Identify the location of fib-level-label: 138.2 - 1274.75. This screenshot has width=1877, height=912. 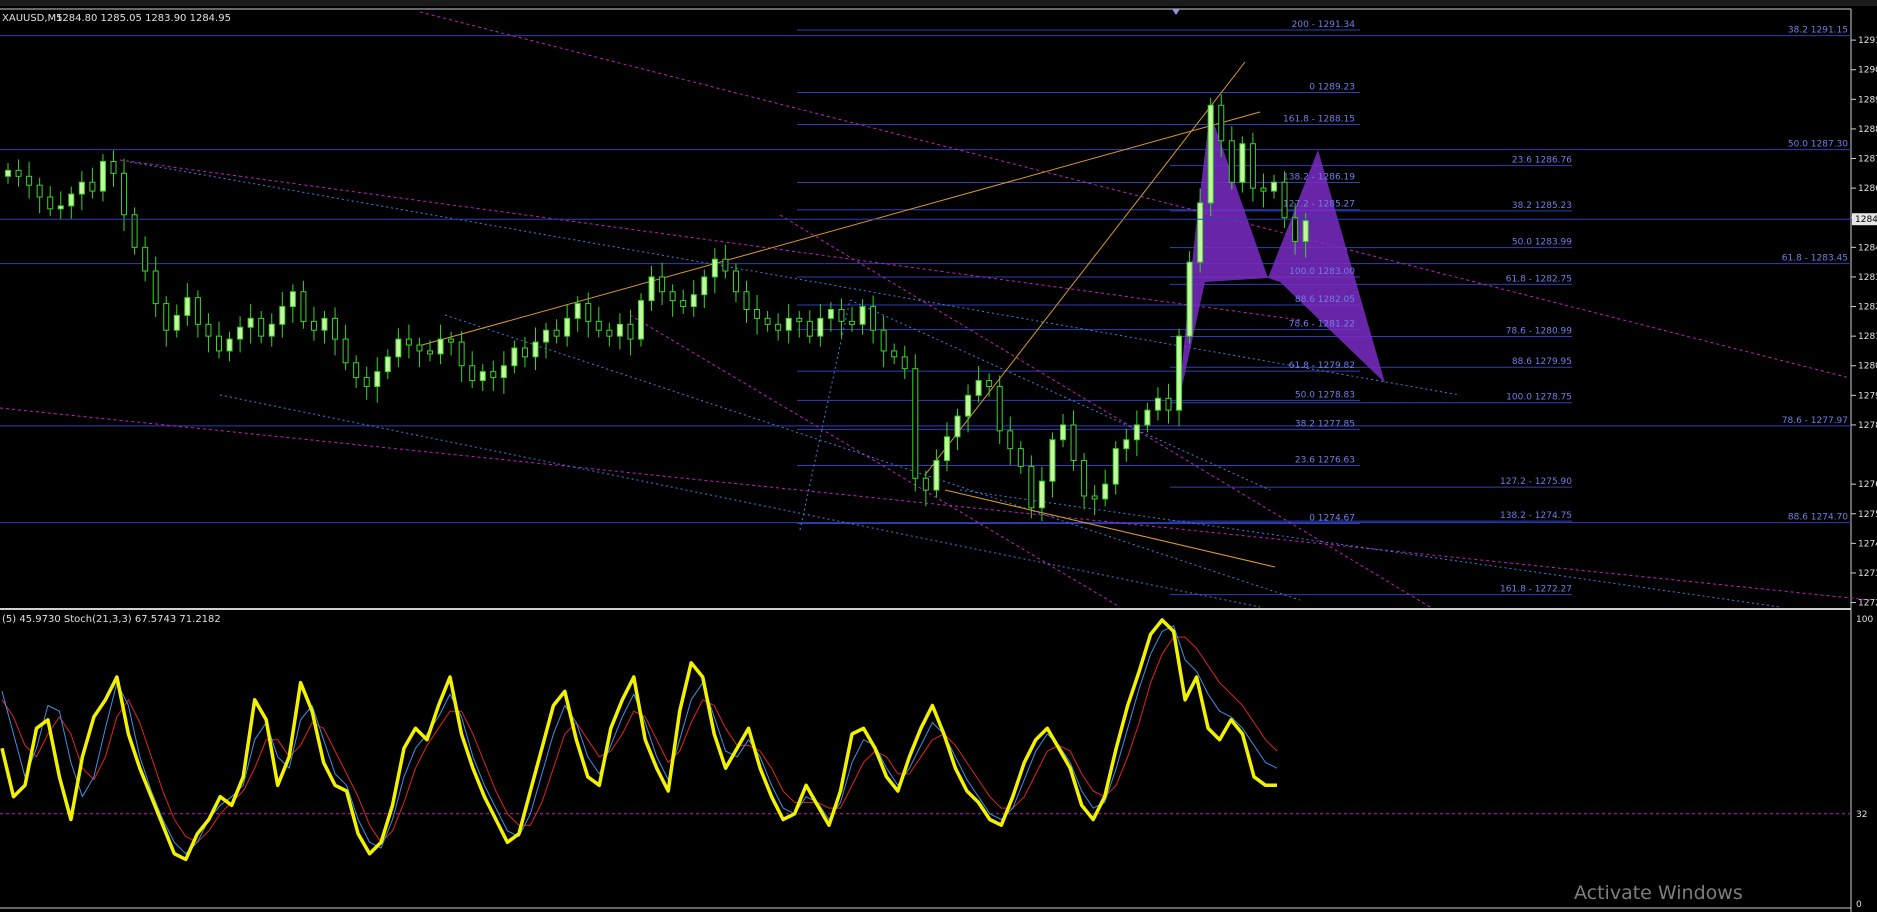
(1536, 516).